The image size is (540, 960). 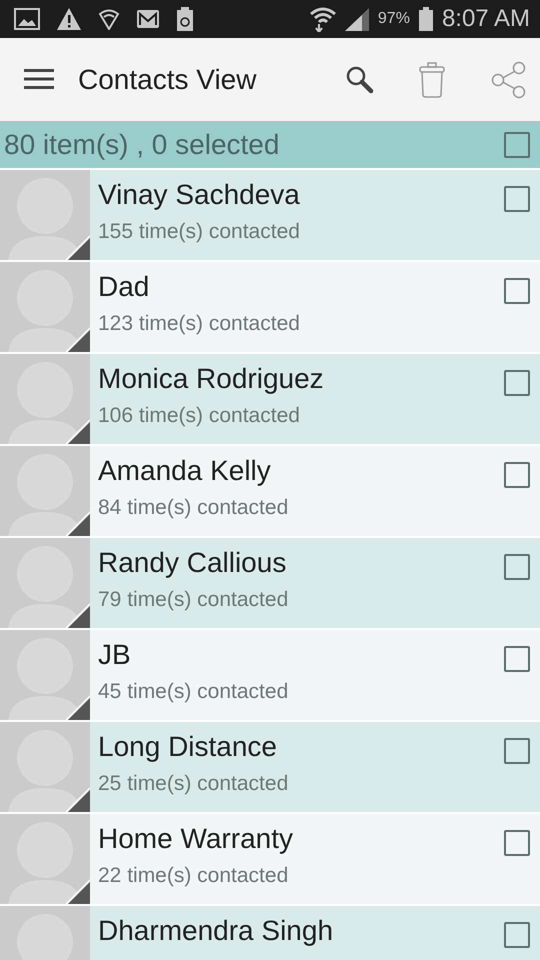 I want to click on contact-count: 79 time(s) contacted, so click(x=194, y=599).